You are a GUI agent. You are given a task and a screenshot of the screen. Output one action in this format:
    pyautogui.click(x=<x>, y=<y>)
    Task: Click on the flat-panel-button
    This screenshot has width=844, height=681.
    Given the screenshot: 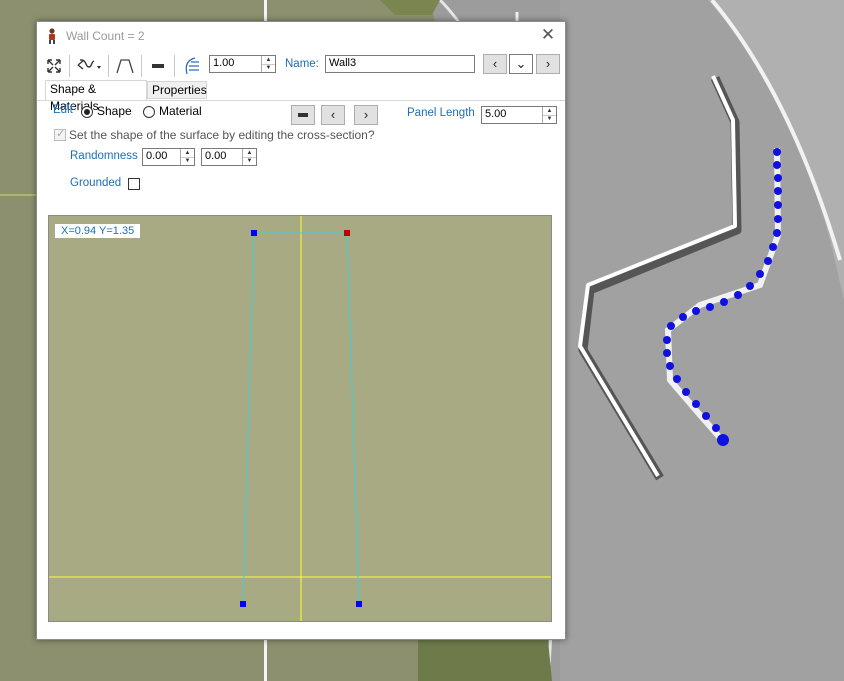 What is the action you would take?
    pyautogui.click(x=303, y=115)
    